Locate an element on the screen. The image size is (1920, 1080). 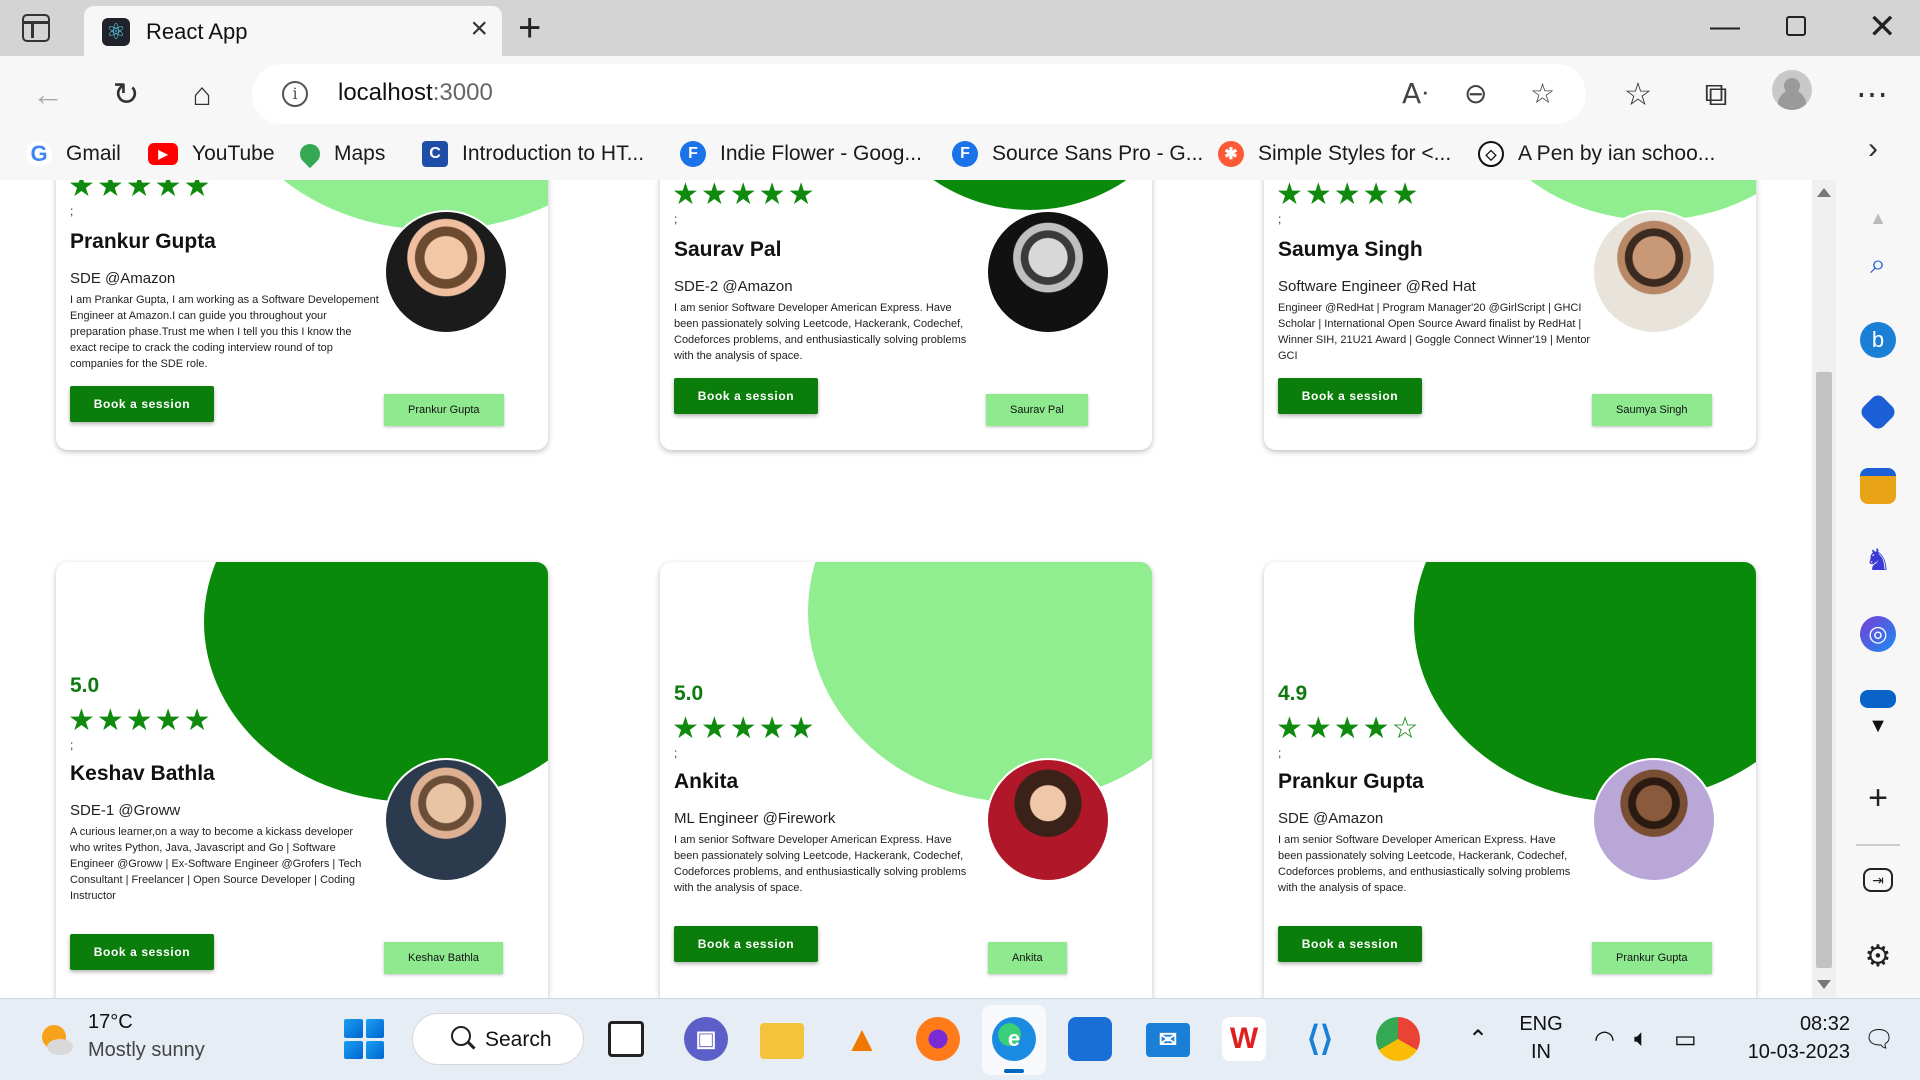
mentor-name: Saumya Singh is located at coordinates (1350, 249).